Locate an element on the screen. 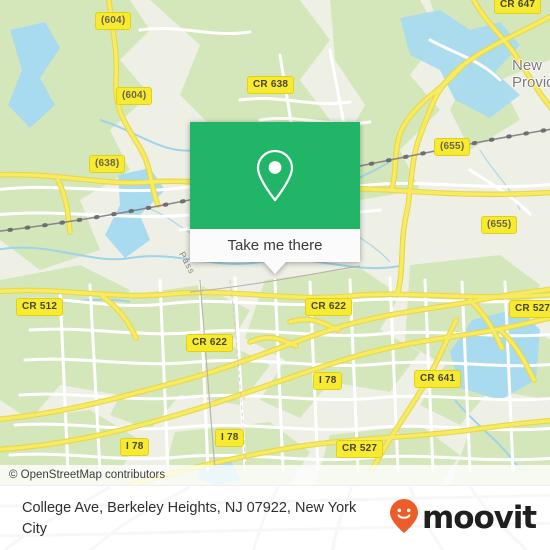 The image size is (550, 550). moovit-wordmark: moovit is located at coordinates (479, 518).